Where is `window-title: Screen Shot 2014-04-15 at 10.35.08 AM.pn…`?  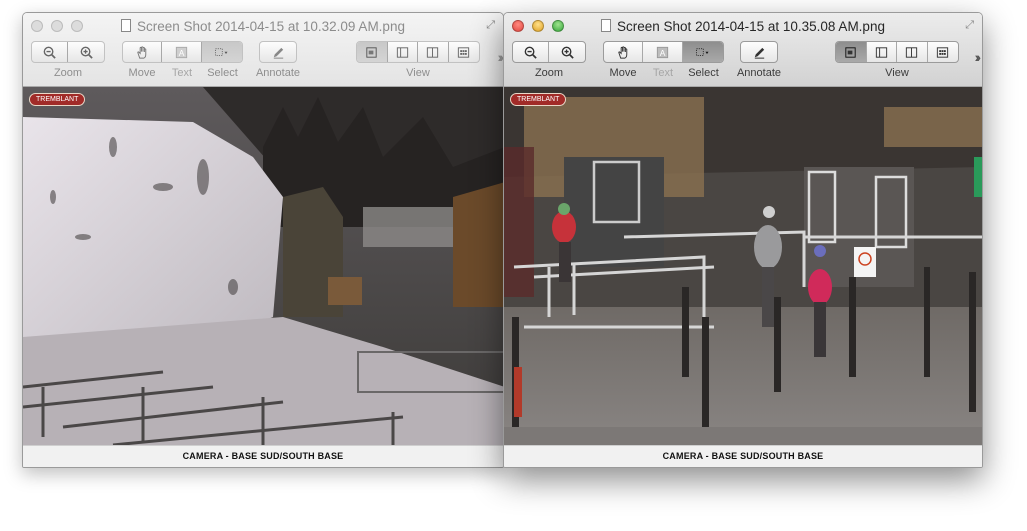
window-title: Screen Shot 2014-04-15 at 10.35.08 AM.pn… is located at coordinates (743, 26).